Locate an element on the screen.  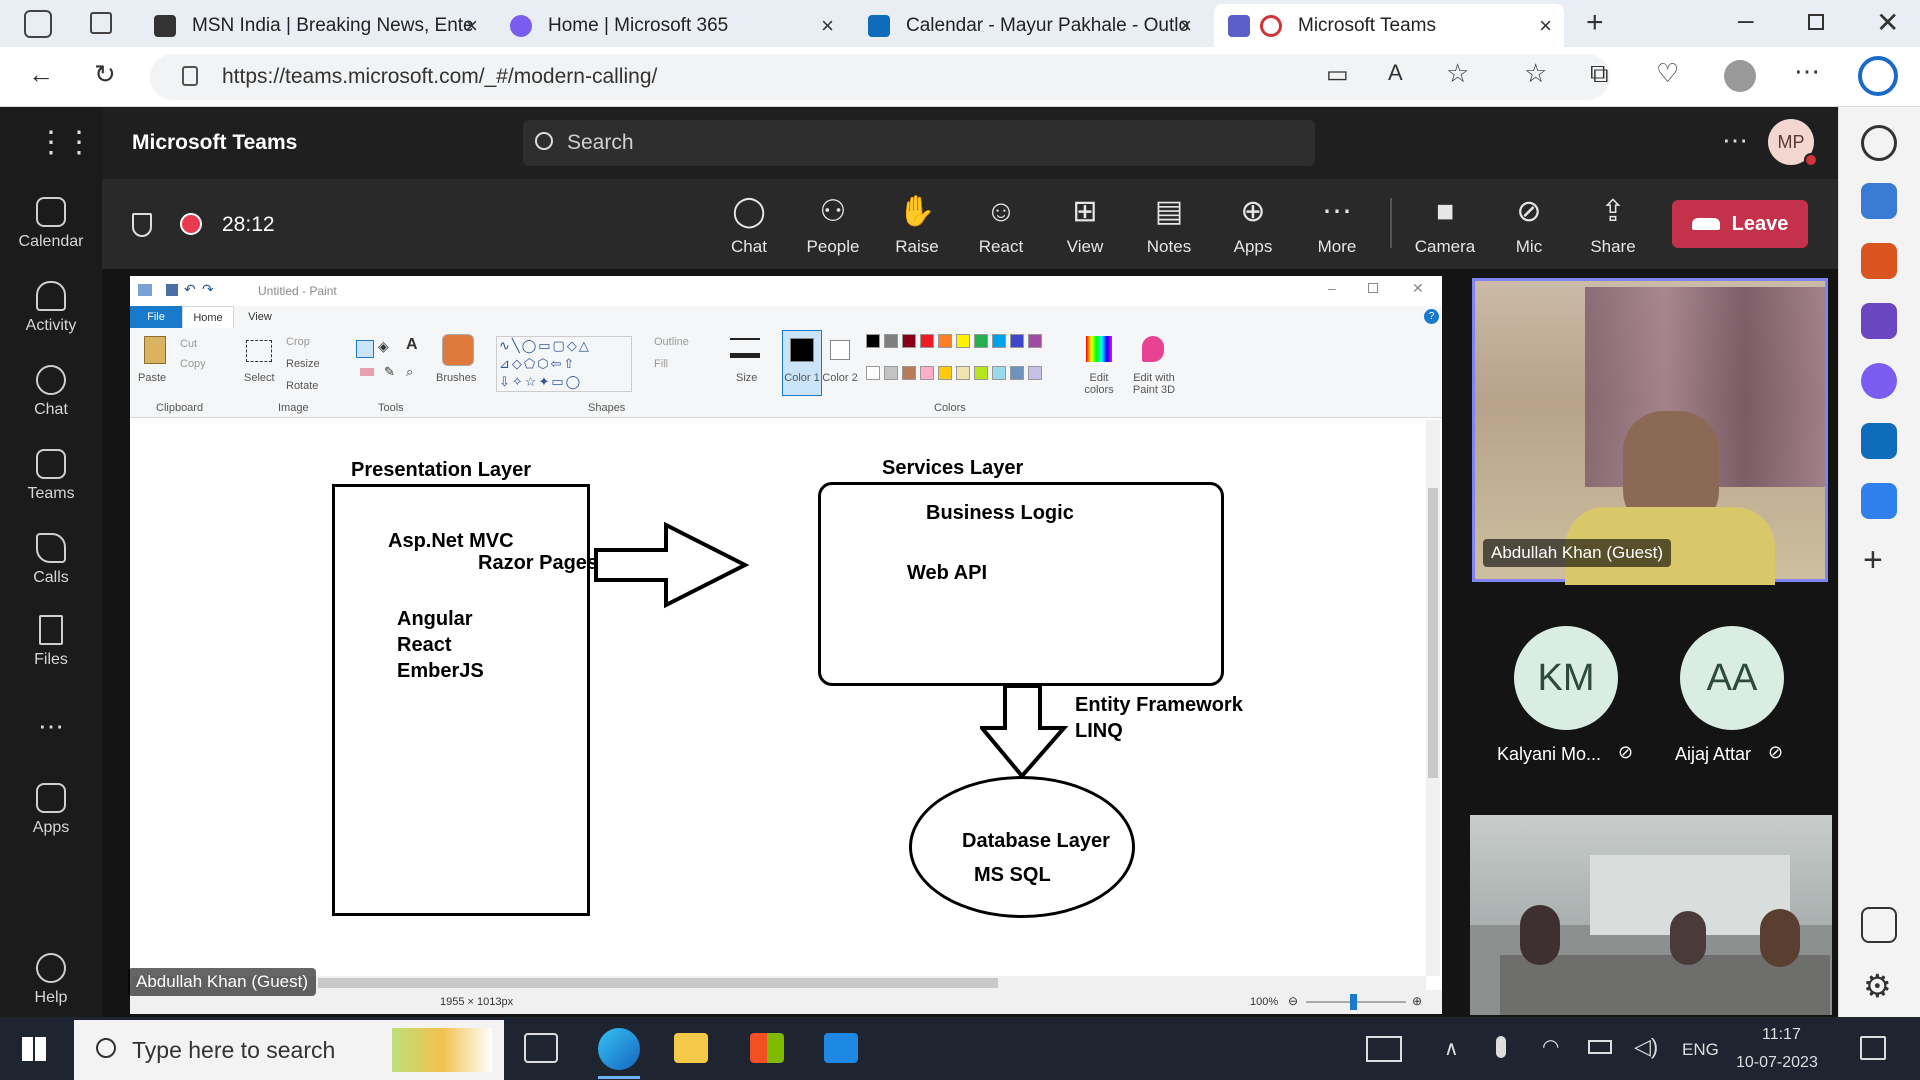
notifications-icon is located at coordinates (1873, 1048).